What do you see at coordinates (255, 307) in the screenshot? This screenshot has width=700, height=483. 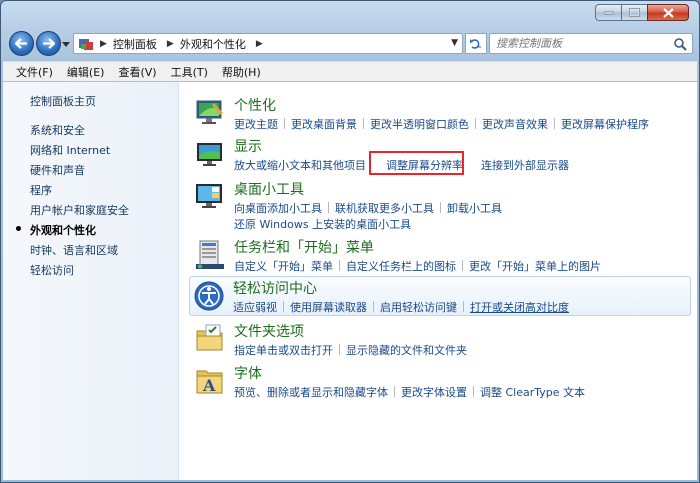 I see `link-optimize-for-blindness: 适应弱视` at bounding box center [255, 307].